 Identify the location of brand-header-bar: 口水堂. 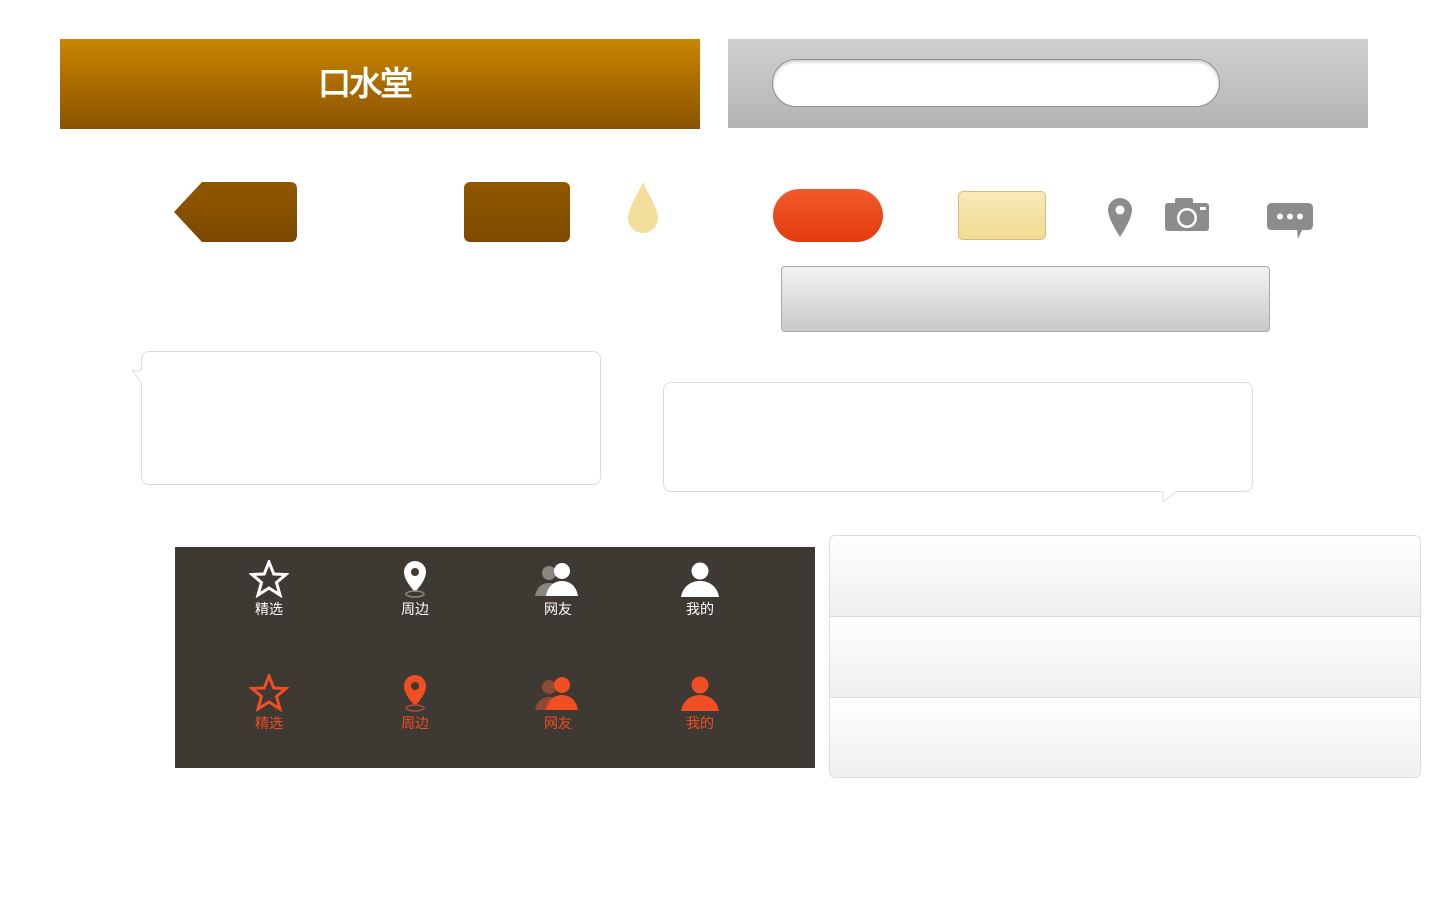
(380, 84).